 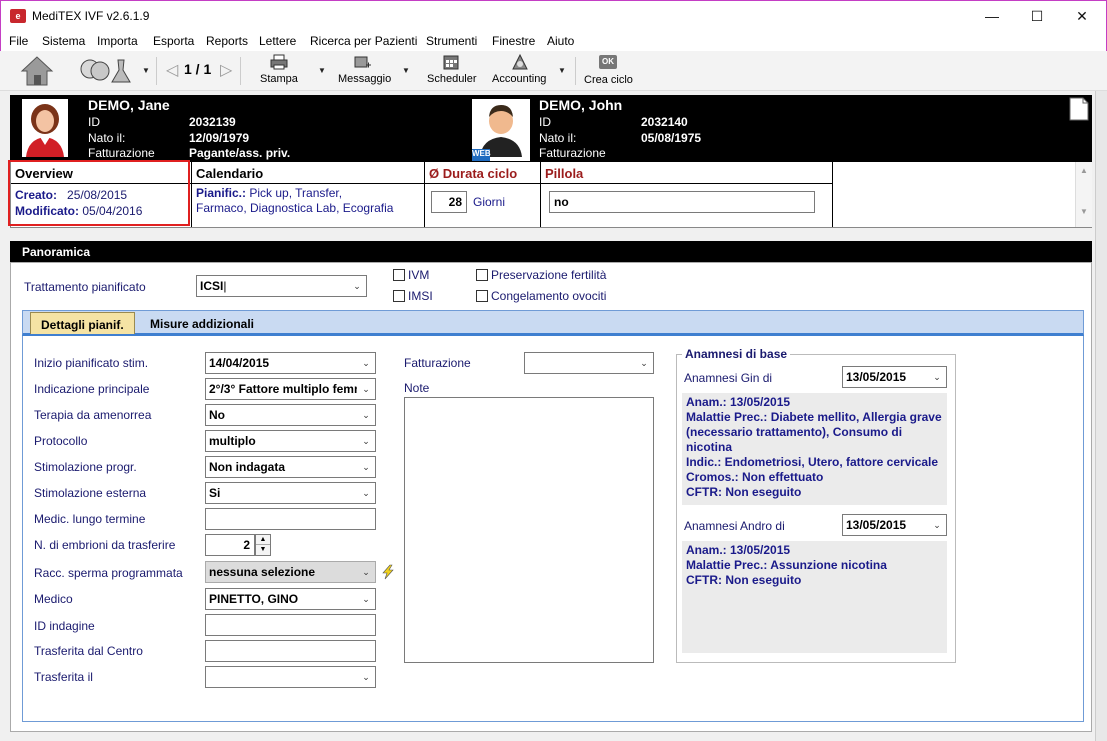 What do you see at coordinates (1037, 16) in the screenshot?
I see `maximize-button: ☐` at bounding box center [1037, 16].